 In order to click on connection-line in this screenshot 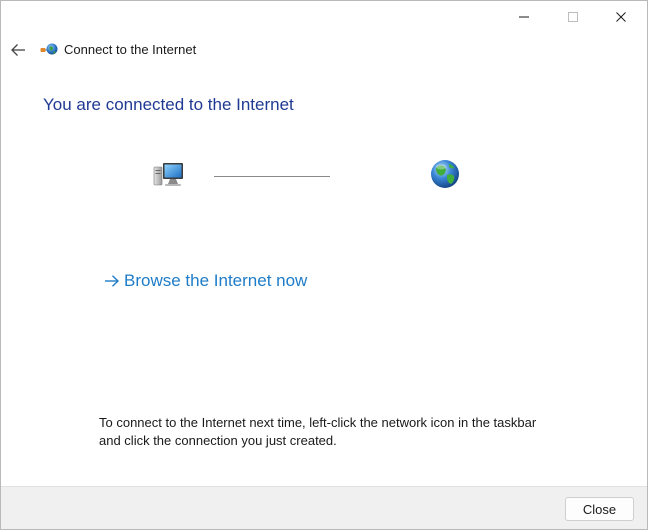, I will do `click(272, 176)`.